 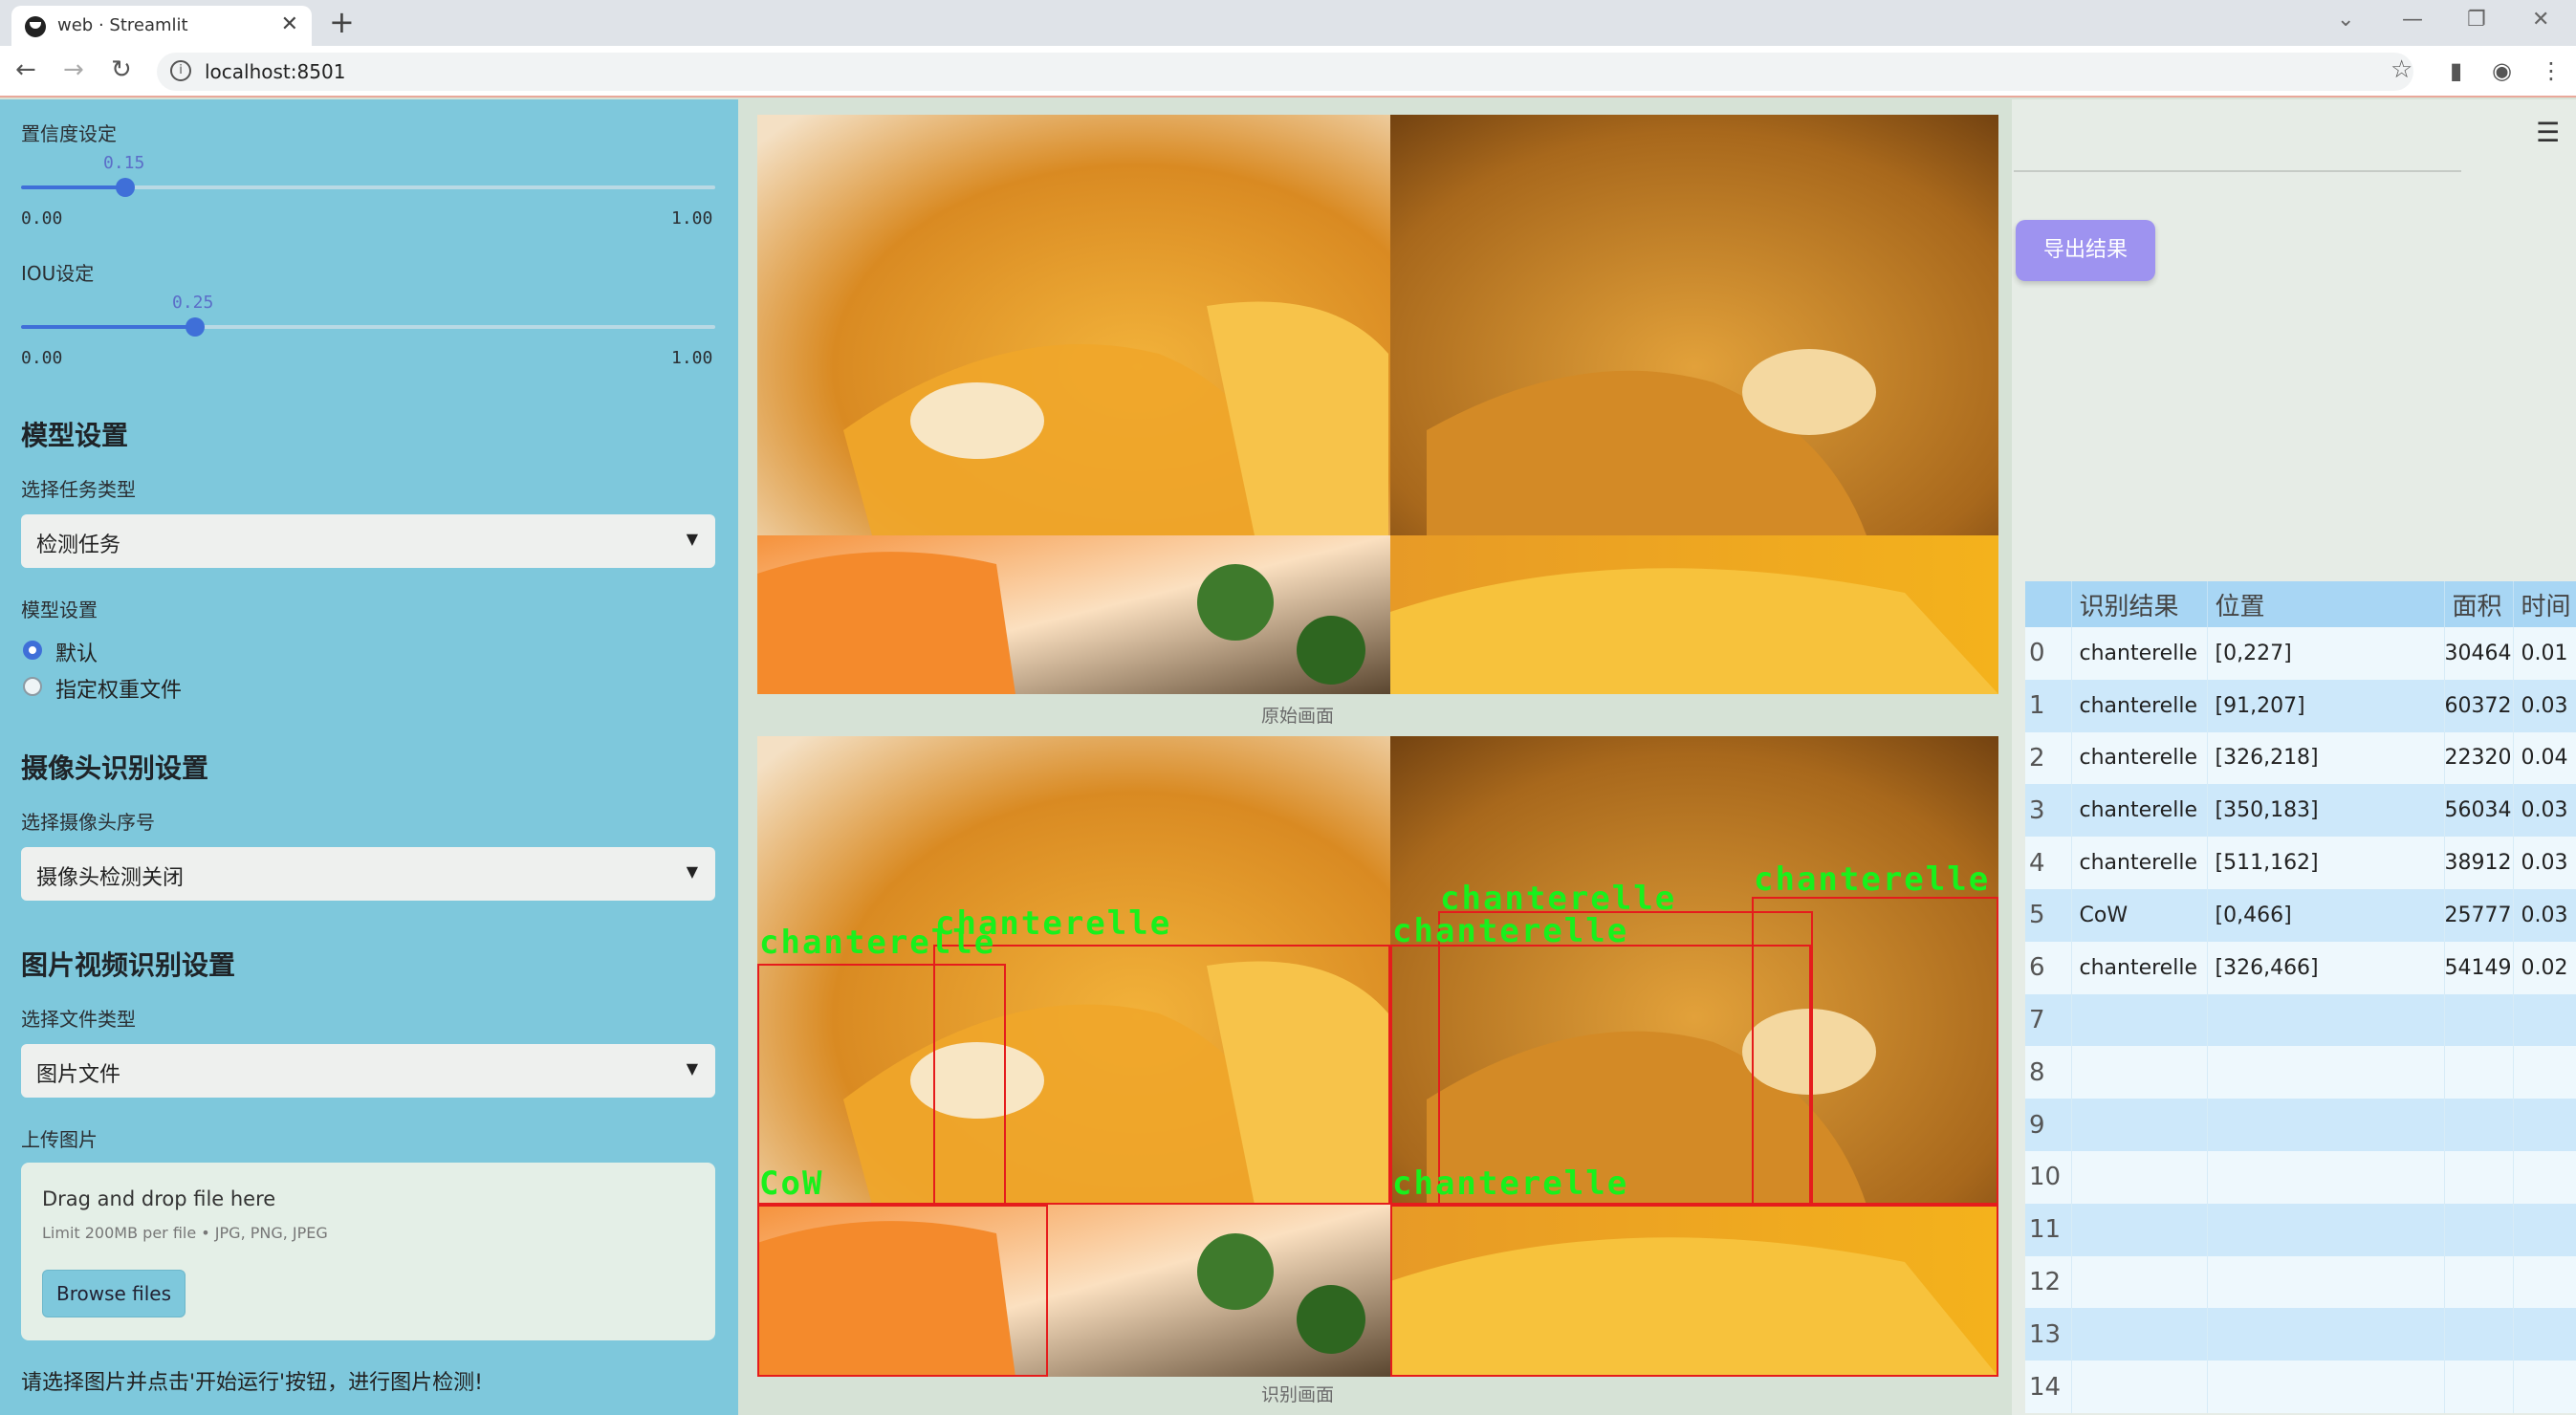 What do you see at coordinates (32, 650) in the screenshot?
I see `radio-default` at bounding box center [32, 650].